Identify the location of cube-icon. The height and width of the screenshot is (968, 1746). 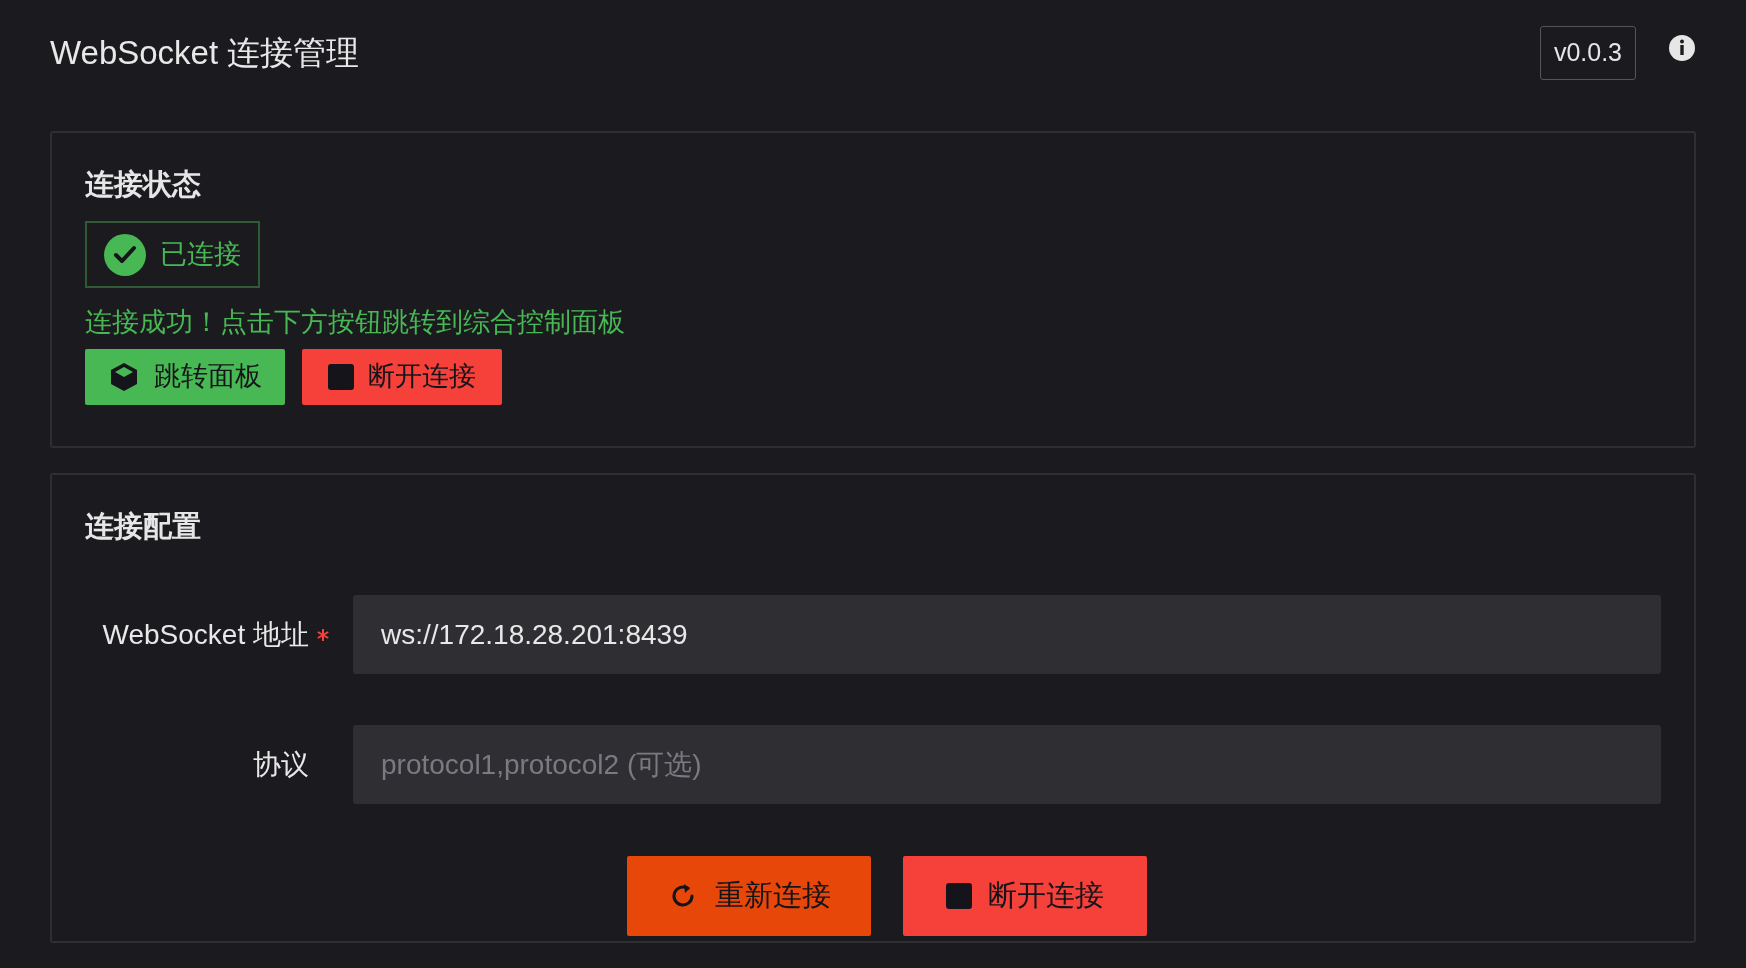
(124, 376).